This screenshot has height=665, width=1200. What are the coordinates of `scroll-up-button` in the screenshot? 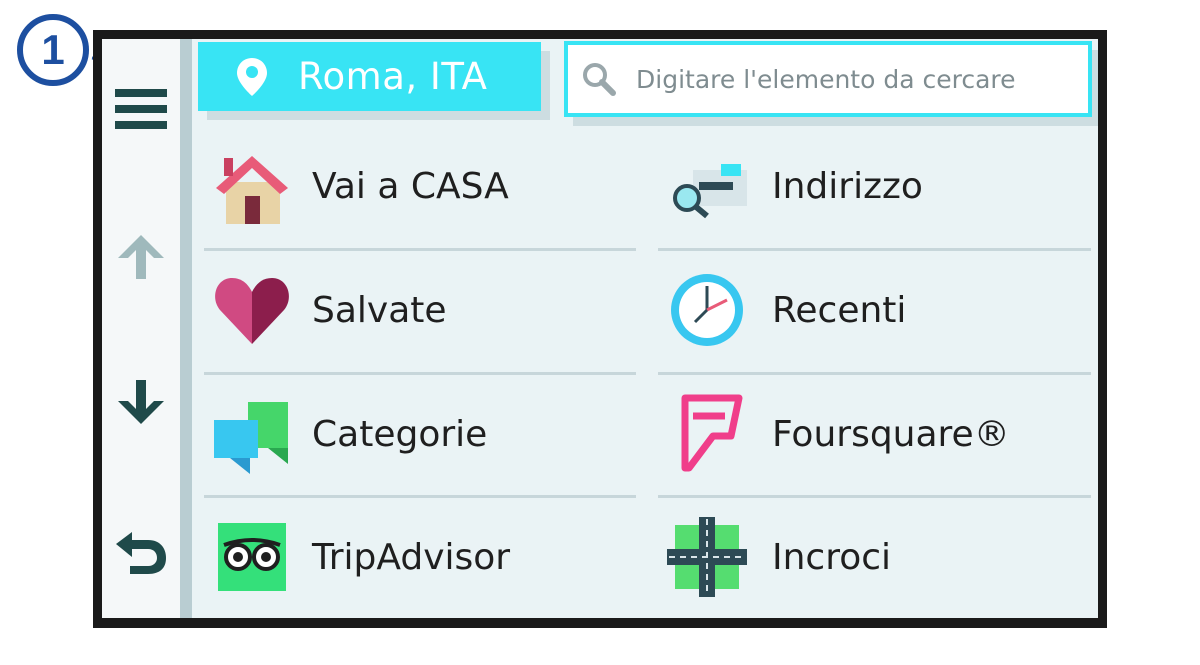 It's located at (141, 257).